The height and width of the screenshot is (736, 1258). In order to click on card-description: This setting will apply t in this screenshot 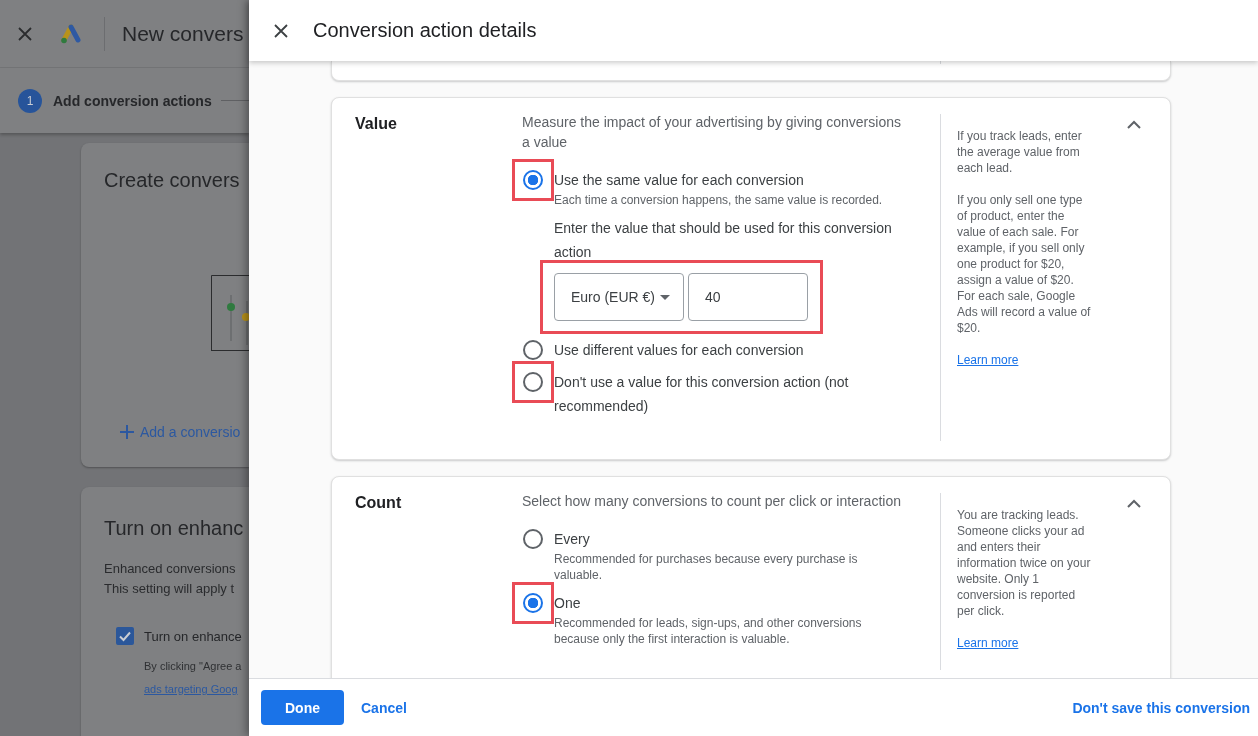, I will do `click(169, 589)`.